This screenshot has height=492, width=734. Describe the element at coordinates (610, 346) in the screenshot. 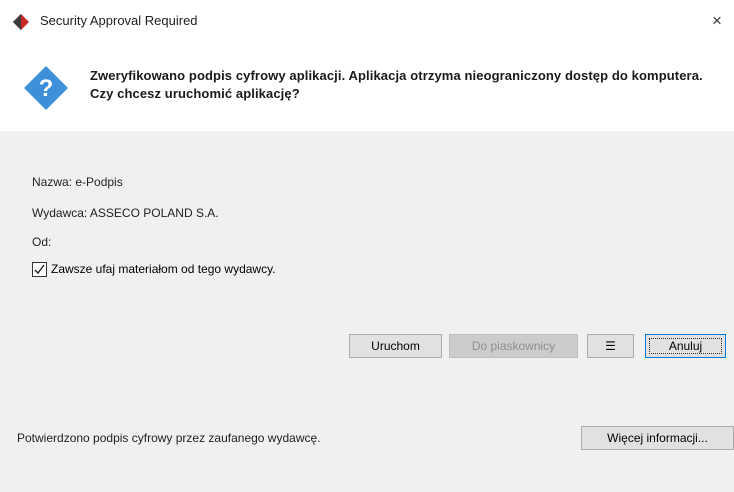

I see `menu-button: ☰` at that location.